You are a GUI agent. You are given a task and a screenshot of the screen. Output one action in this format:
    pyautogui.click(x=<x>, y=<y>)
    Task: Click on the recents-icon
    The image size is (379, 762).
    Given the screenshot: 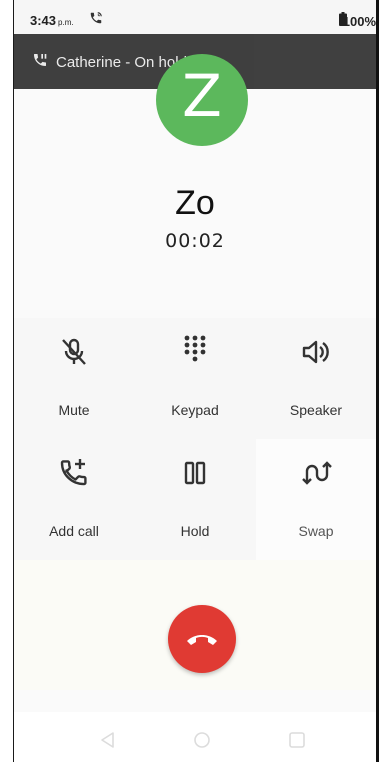 What is the action you would take?
    pyautogui.click(x=297, y=740)
    